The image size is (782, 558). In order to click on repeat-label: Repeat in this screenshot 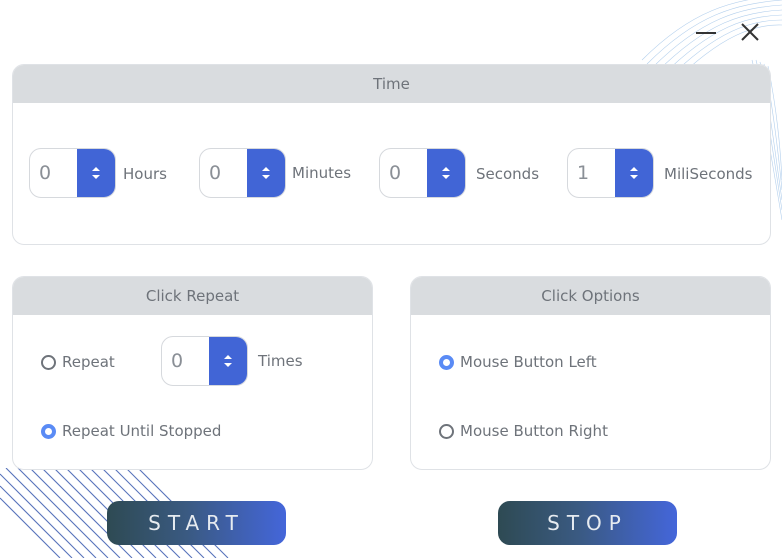, I will do `click(88, 362)`.